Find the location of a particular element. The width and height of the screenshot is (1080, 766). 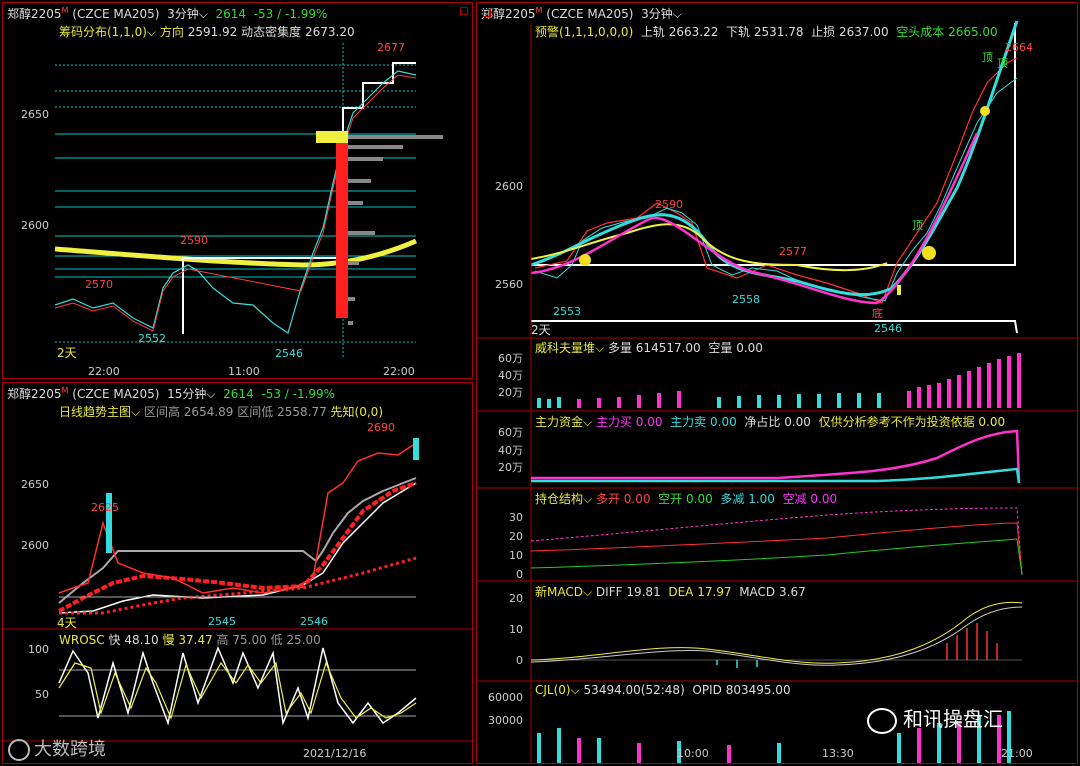

price-label: 2545 is located at coordinates (222, 621).